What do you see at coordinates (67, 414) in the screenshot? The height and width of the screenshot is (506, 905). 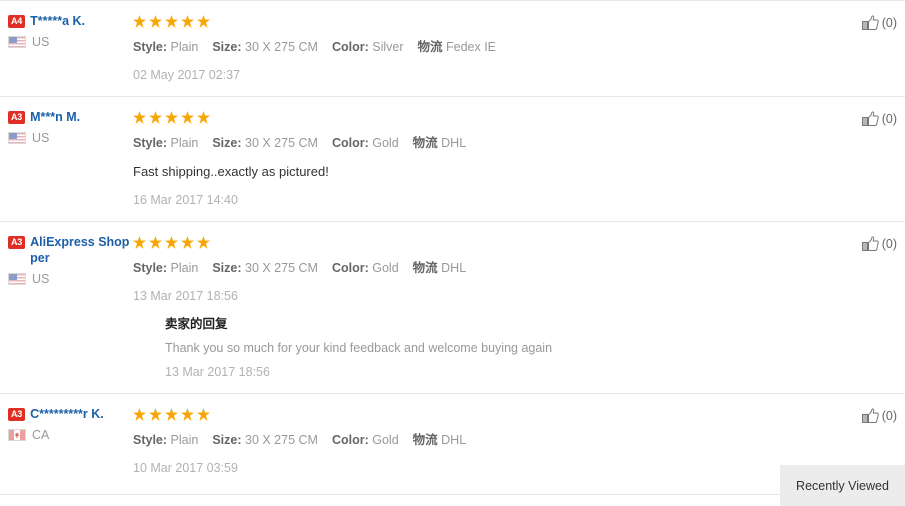 I see `user-name: C*********r K.` at bounding box center [67, 414].